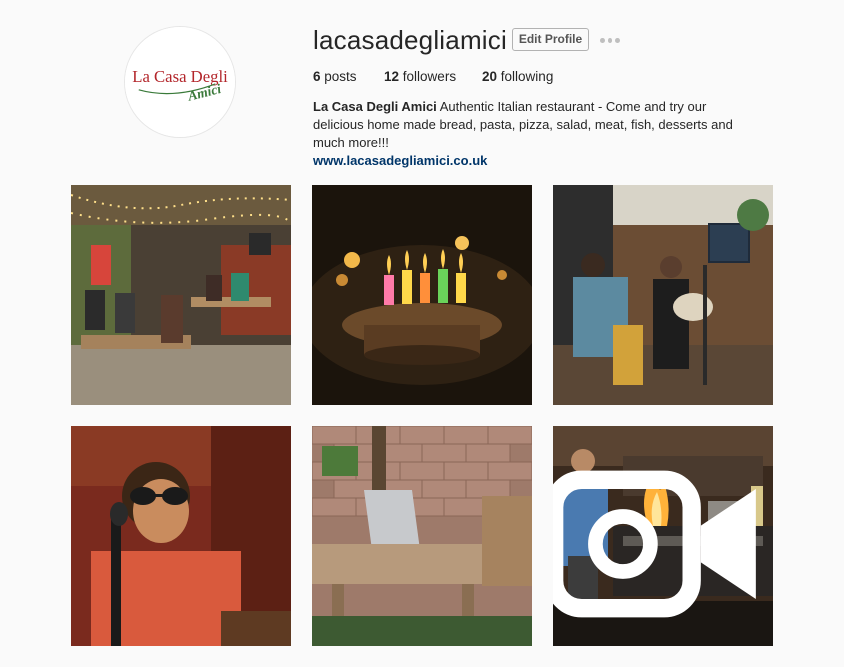 The height and width of the screenshot is (667, 844). I want to click on post-image-patio, so click(181, 295).